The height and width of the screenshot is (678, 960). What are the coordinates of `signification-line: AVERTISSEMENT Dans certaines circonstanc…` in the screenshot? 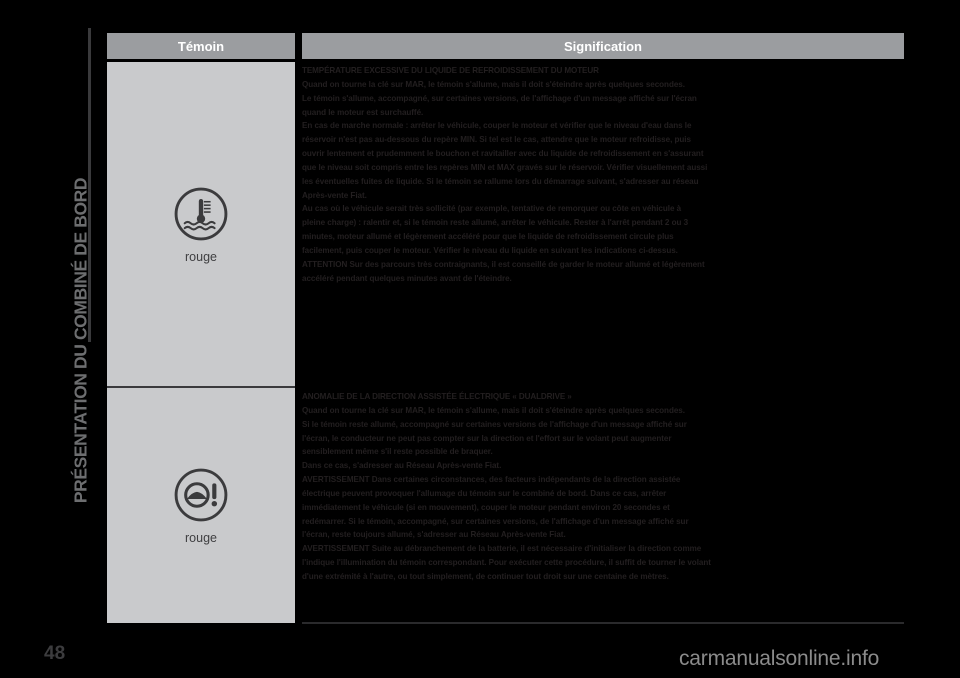 It's located at (491, 480).